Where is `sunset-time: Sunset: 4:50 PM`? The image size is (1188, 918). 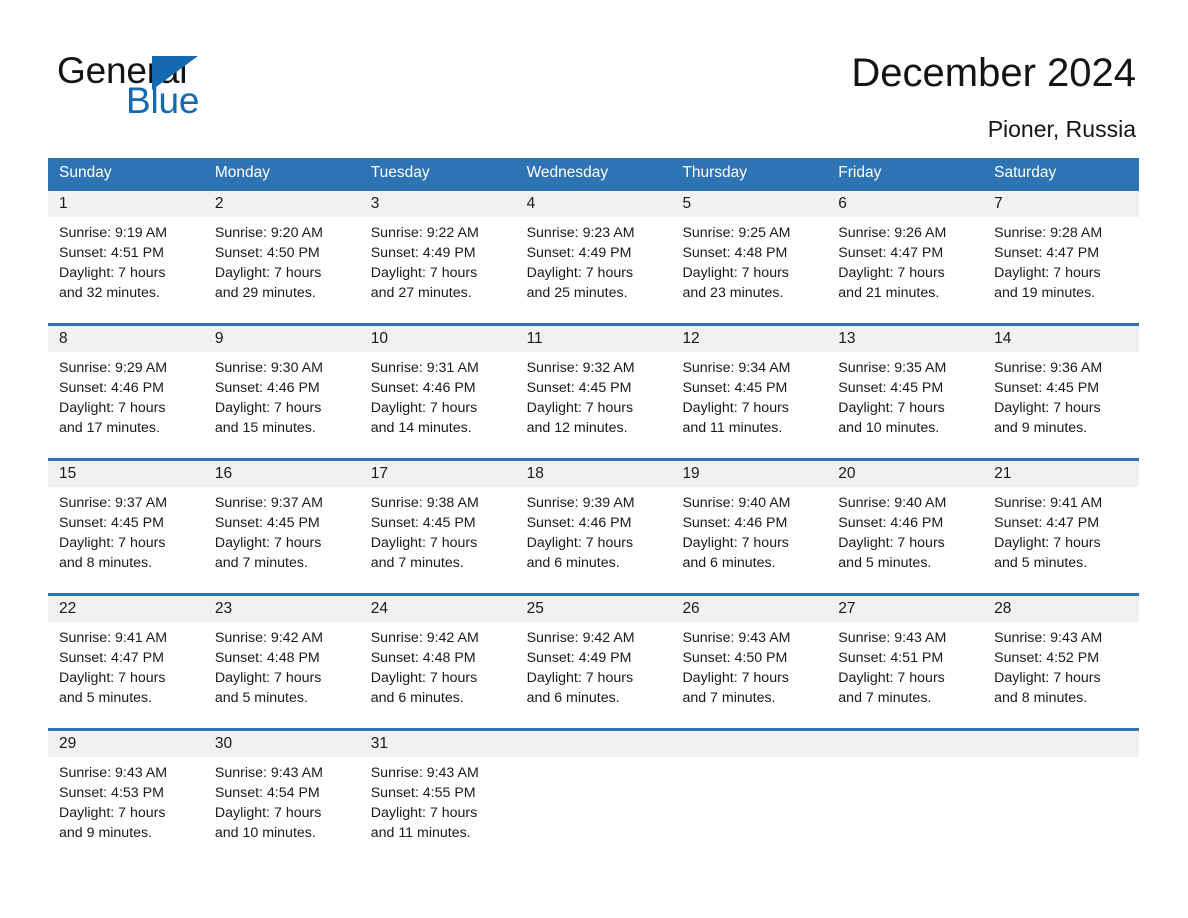
sunset-time: Sunset: 4:50 PM is located at coordinates (267, 253).